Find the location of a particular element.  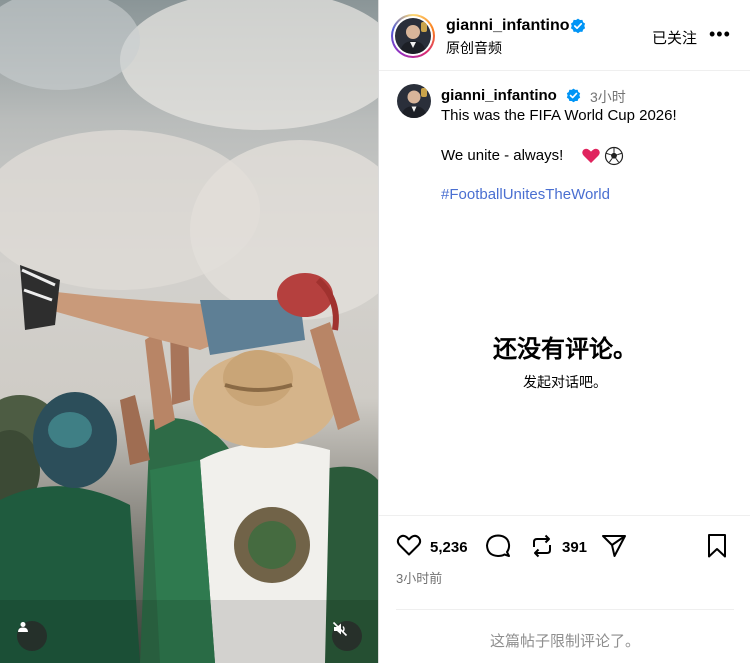

repost-count: 391 is located at coordinates (574, 547).